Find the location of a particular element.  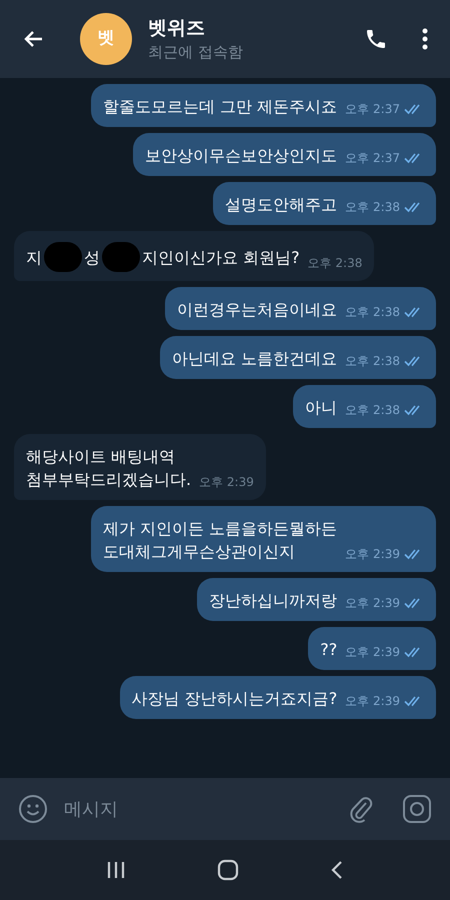

message-text: 보안상이무슨보안상인지도 is located at coordinates (241, 156).